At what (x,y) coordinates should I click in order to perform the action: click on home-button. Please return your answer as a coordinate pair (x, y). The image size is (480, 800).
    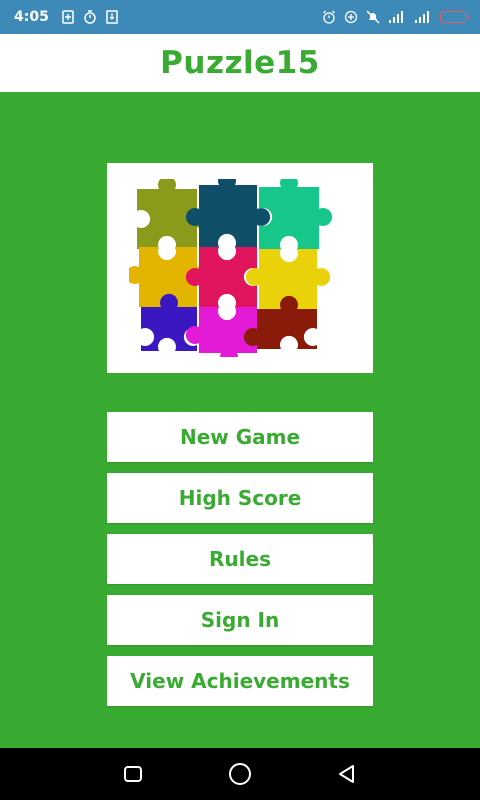
    Looking at the image, I should click on (240, 774).